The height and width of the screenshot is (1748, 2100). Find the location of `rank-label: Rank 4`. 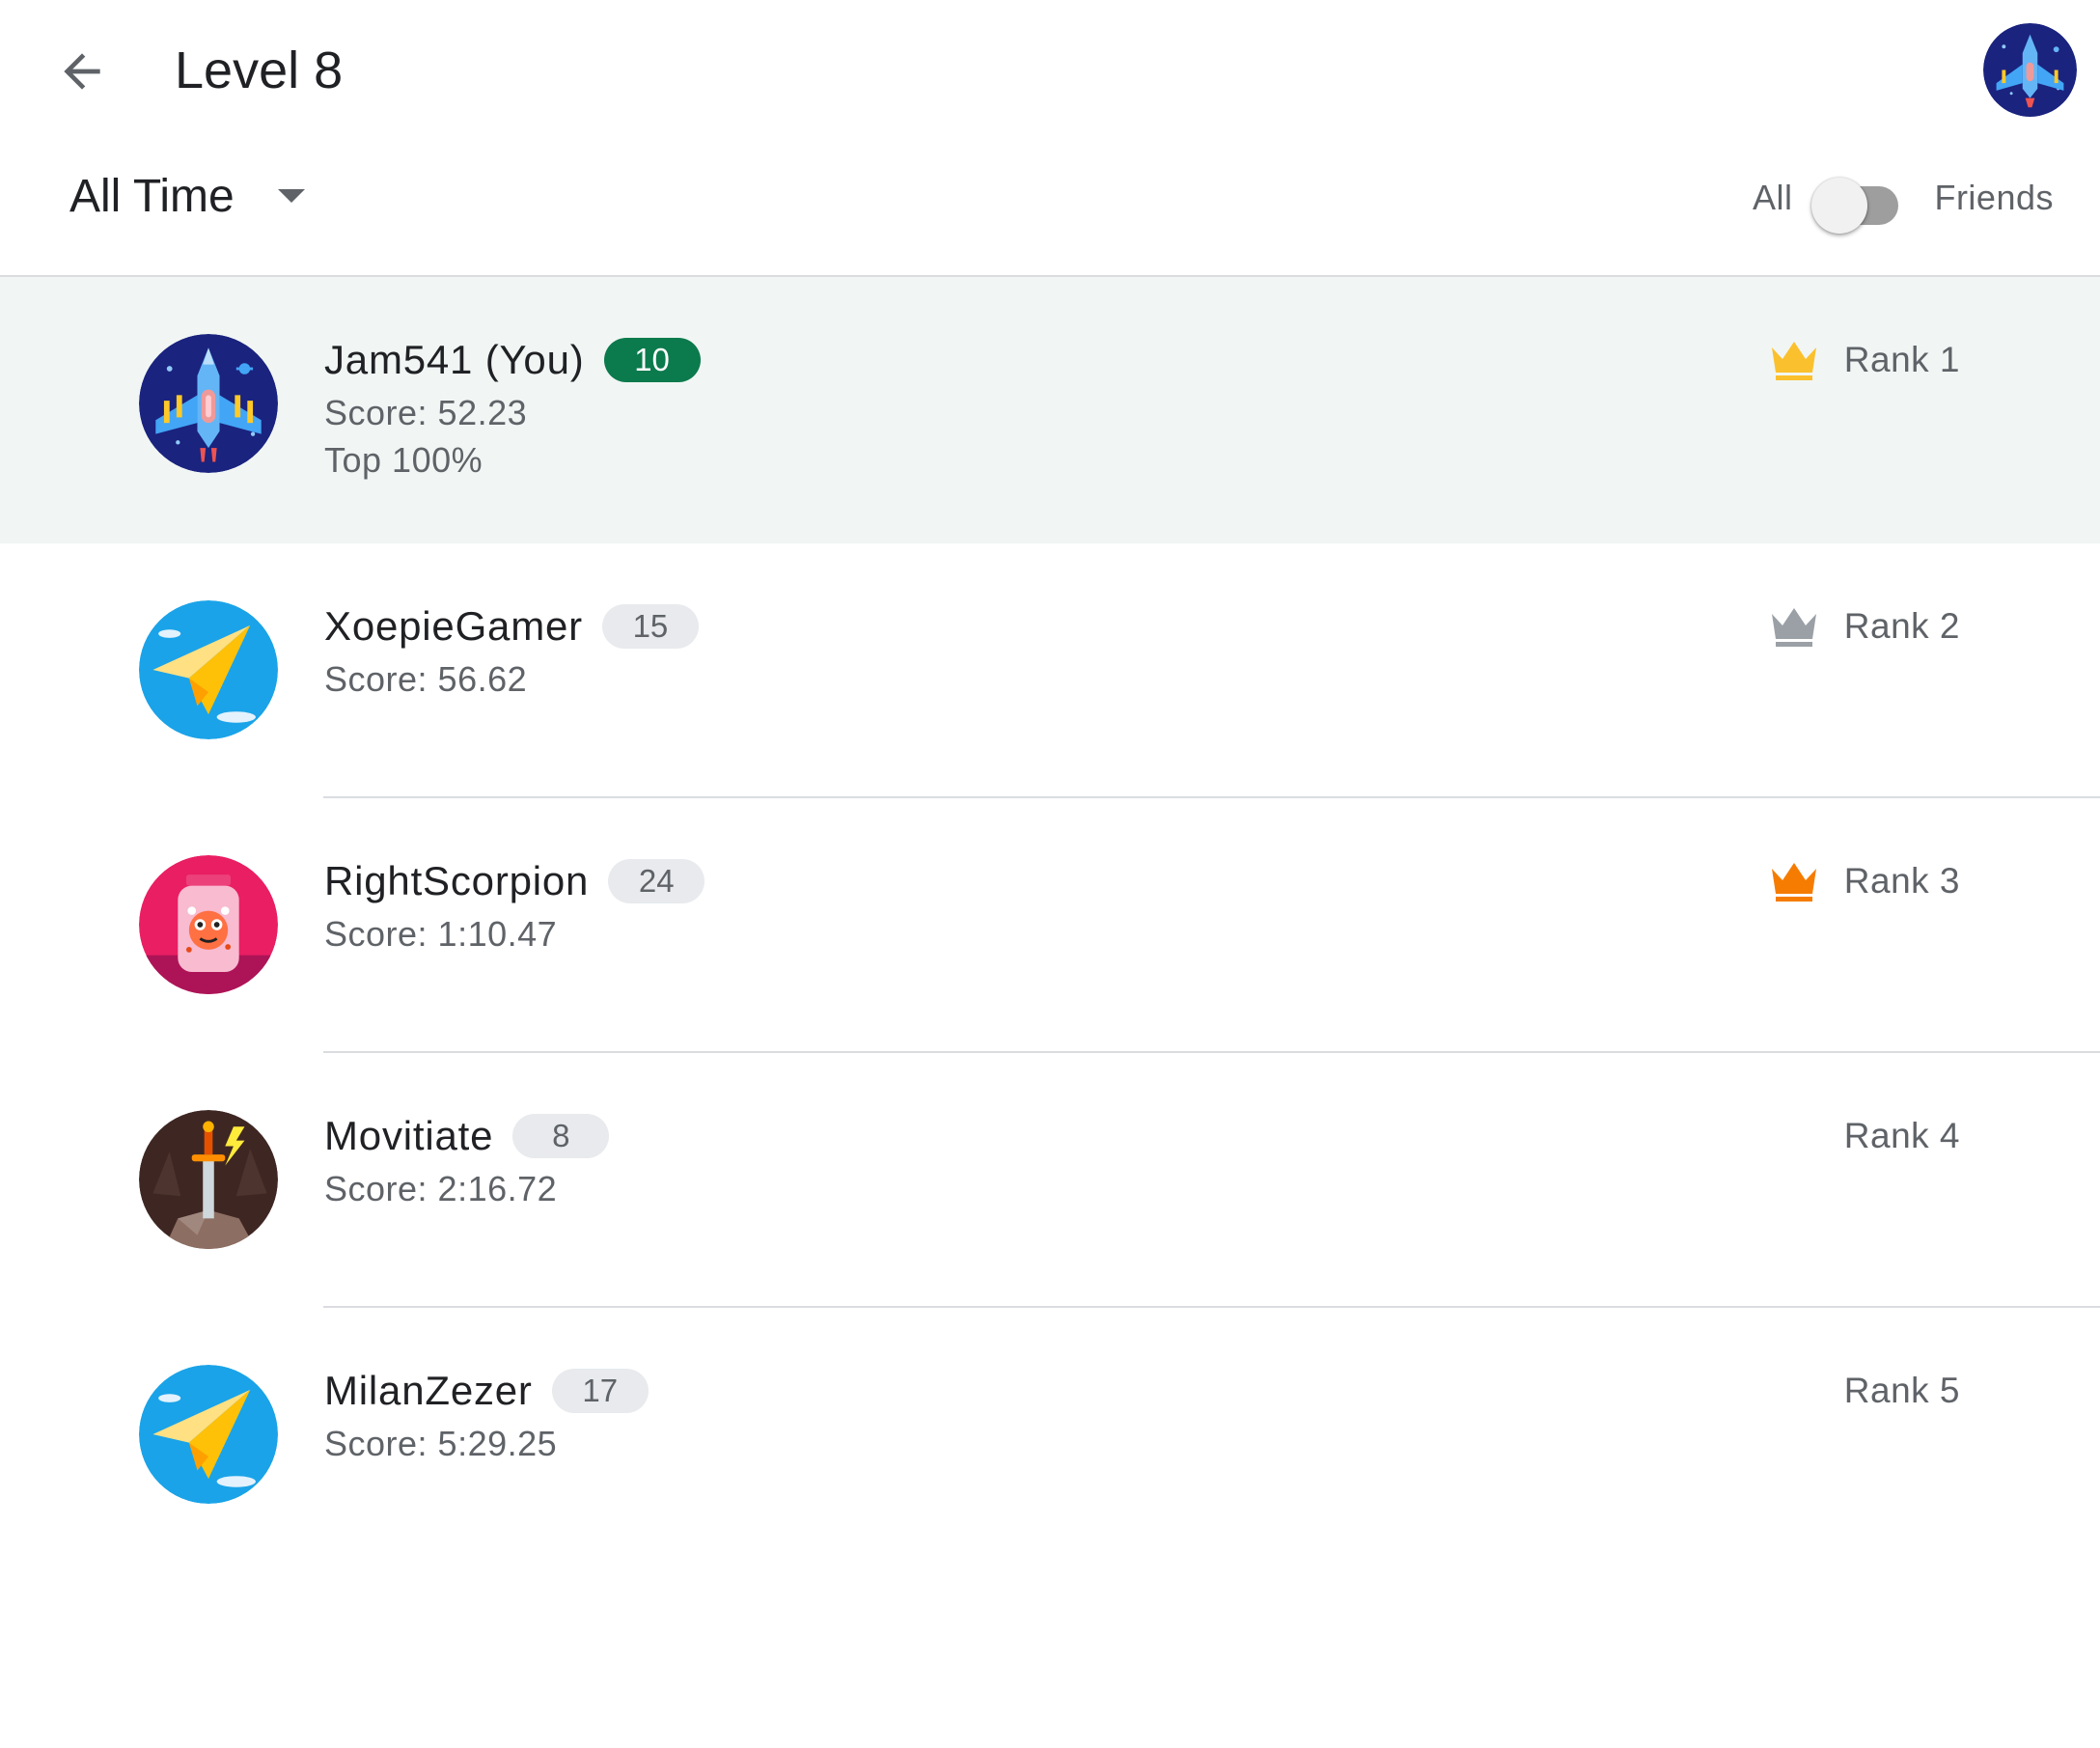

rank-label: Rank 4 is located at coordinates (1901, 1136).